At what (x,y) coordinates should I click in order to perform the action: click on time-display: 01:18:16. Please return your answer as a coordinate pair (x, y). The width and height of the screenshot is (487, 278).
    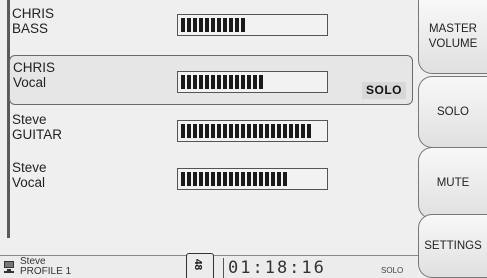
    Looking at the image, I should click on (277, 268).